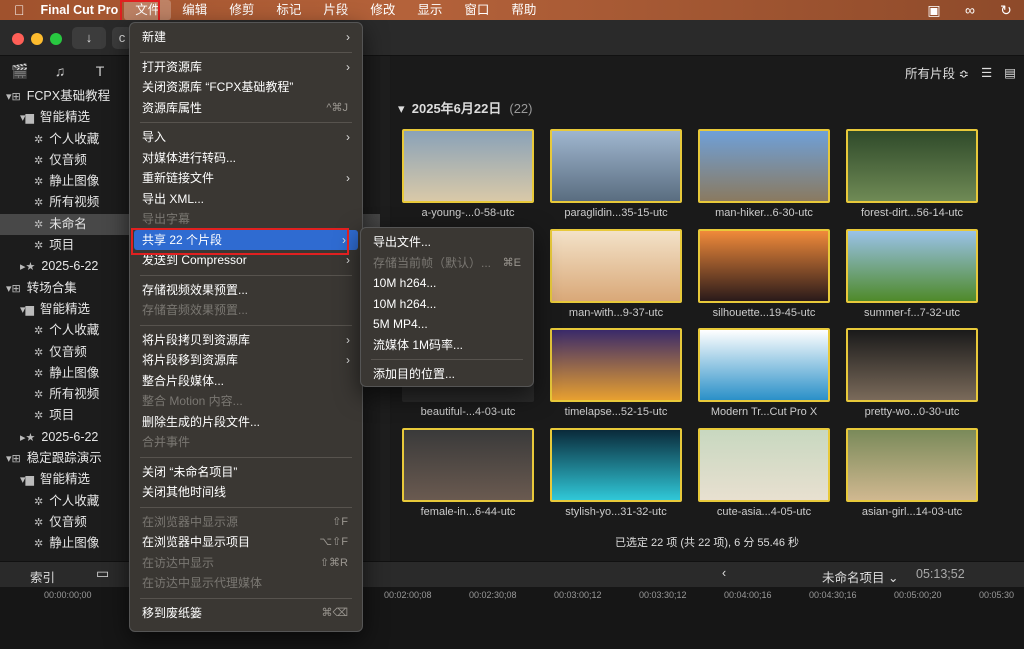  Describe the element at coordinates (333, 562) in the screenshot. I see `shortcut-label: ⇧⌘R` at that location.